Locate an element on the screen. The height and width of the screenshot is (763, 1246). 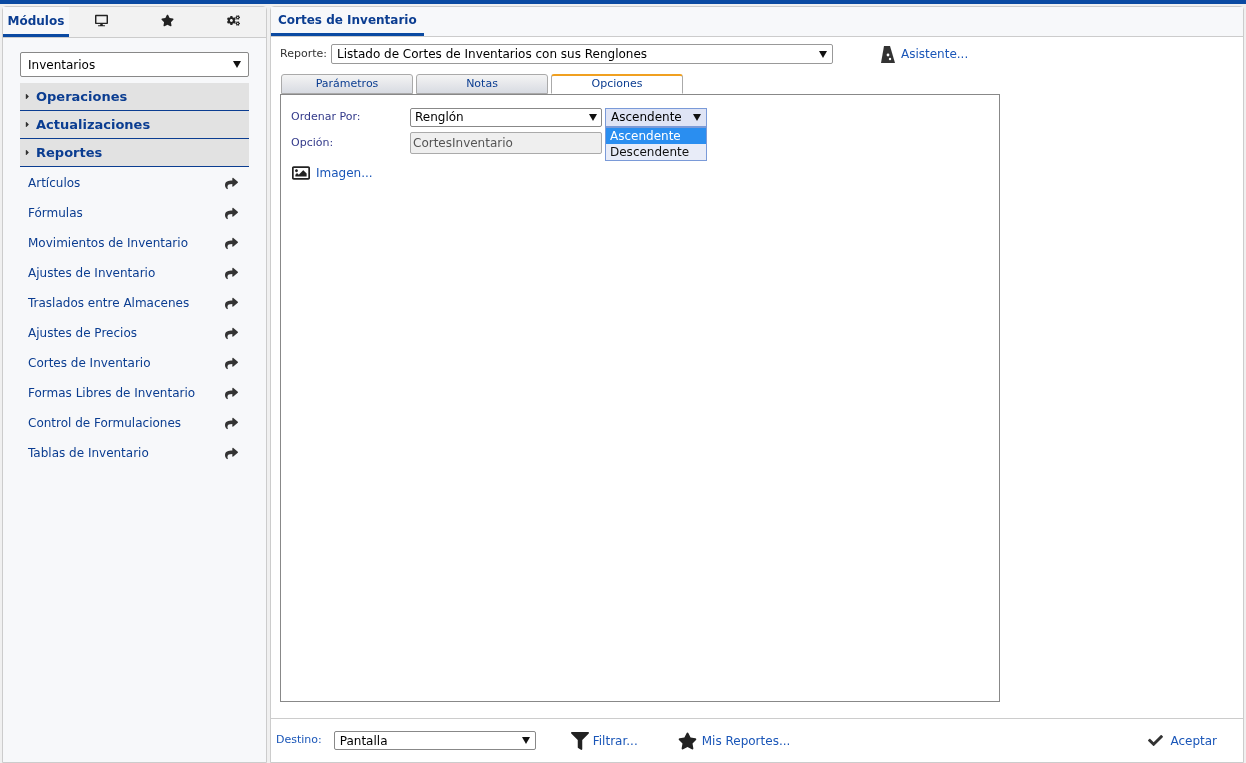
direction-select: Ascendente is located at coordinates (656, 117).